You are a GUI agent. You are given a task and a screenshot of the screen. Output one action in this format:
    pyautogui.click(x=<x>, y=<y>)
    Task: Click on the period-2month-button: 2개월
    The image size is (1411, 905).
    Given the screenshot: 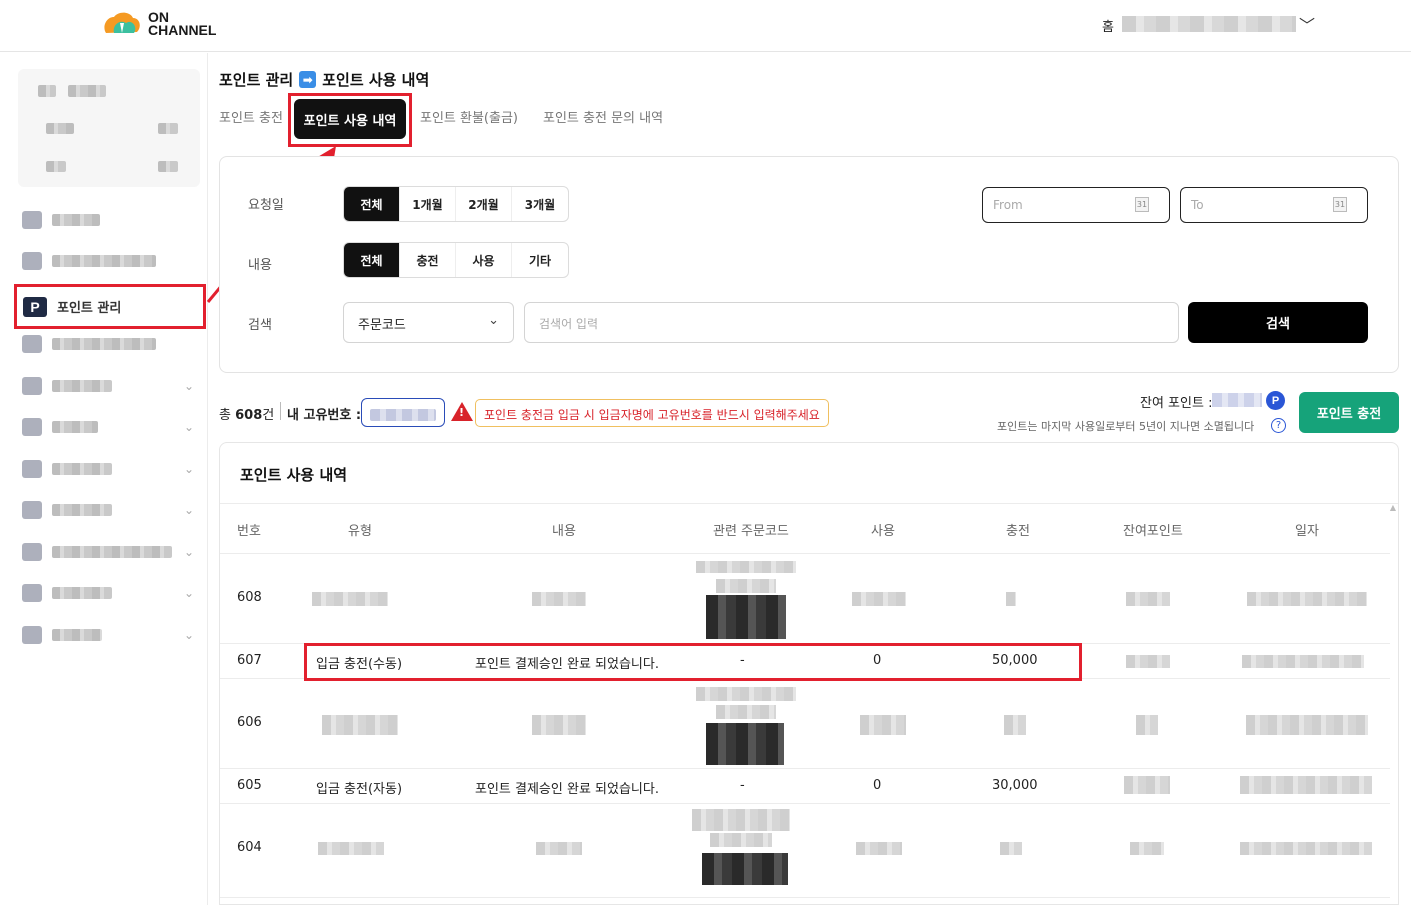 What is the action you would take?
    pyautogui.click(x=484, y=204)
    